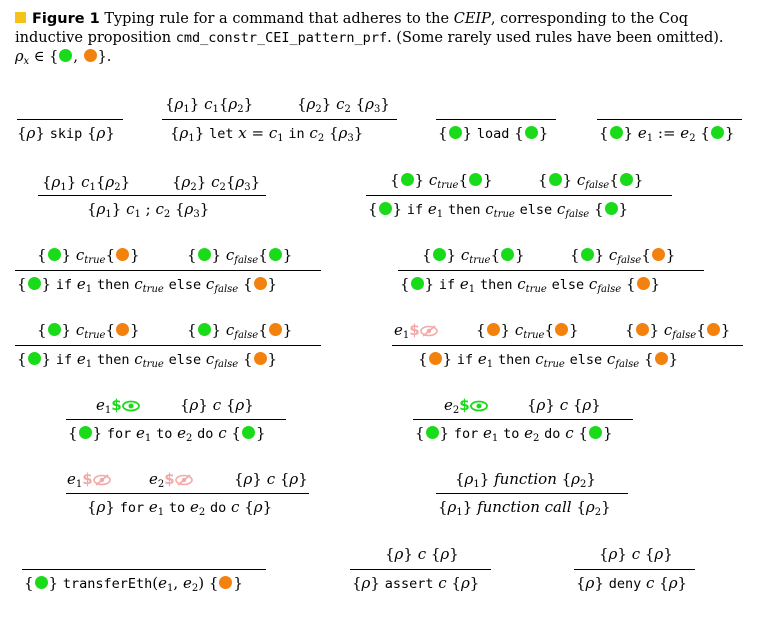 This screenshot has height=629, width=766. Describe the element at coordinates (66, 133) in the screenshot. I see `rule-conclusion: {ρ} skip {ρ}` at that location.